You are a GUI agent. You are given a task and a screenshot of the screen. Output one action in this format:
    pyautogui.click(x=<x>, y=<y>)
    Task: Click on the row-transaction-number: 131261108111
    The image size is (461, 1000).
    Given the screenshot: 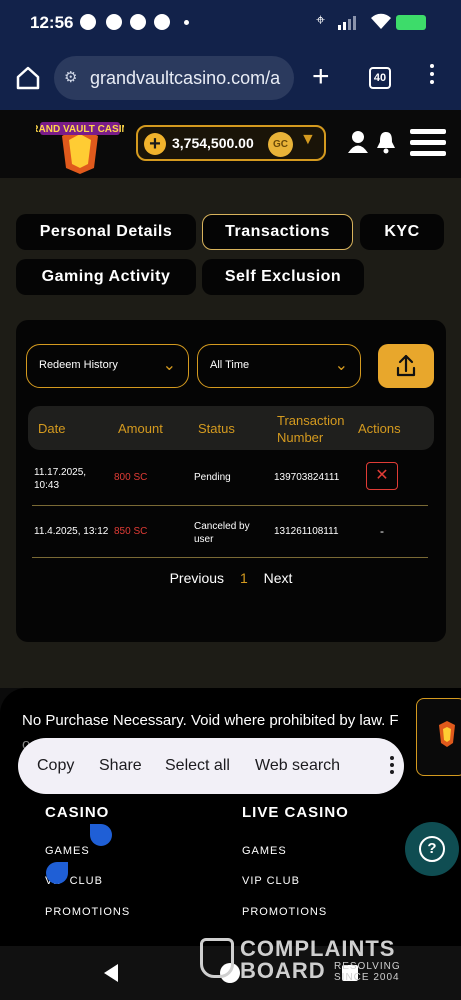 What is the action you would take?
    pyautogui.click(x=306, y=531)
    